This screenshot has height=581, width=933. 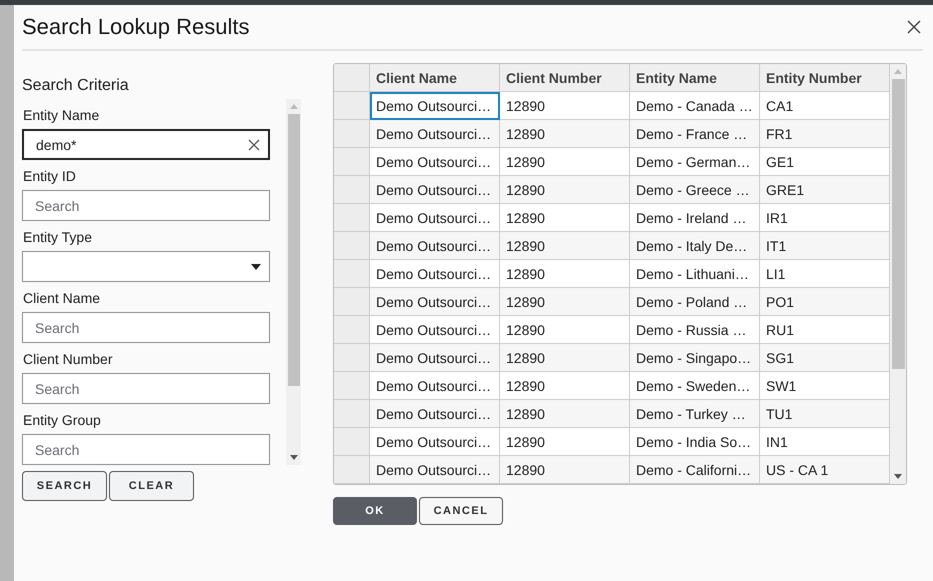 What do you see at coordinates (146, 144) in the screenshot?
I see `input-field: demo*` at bounding box center [146, 144].